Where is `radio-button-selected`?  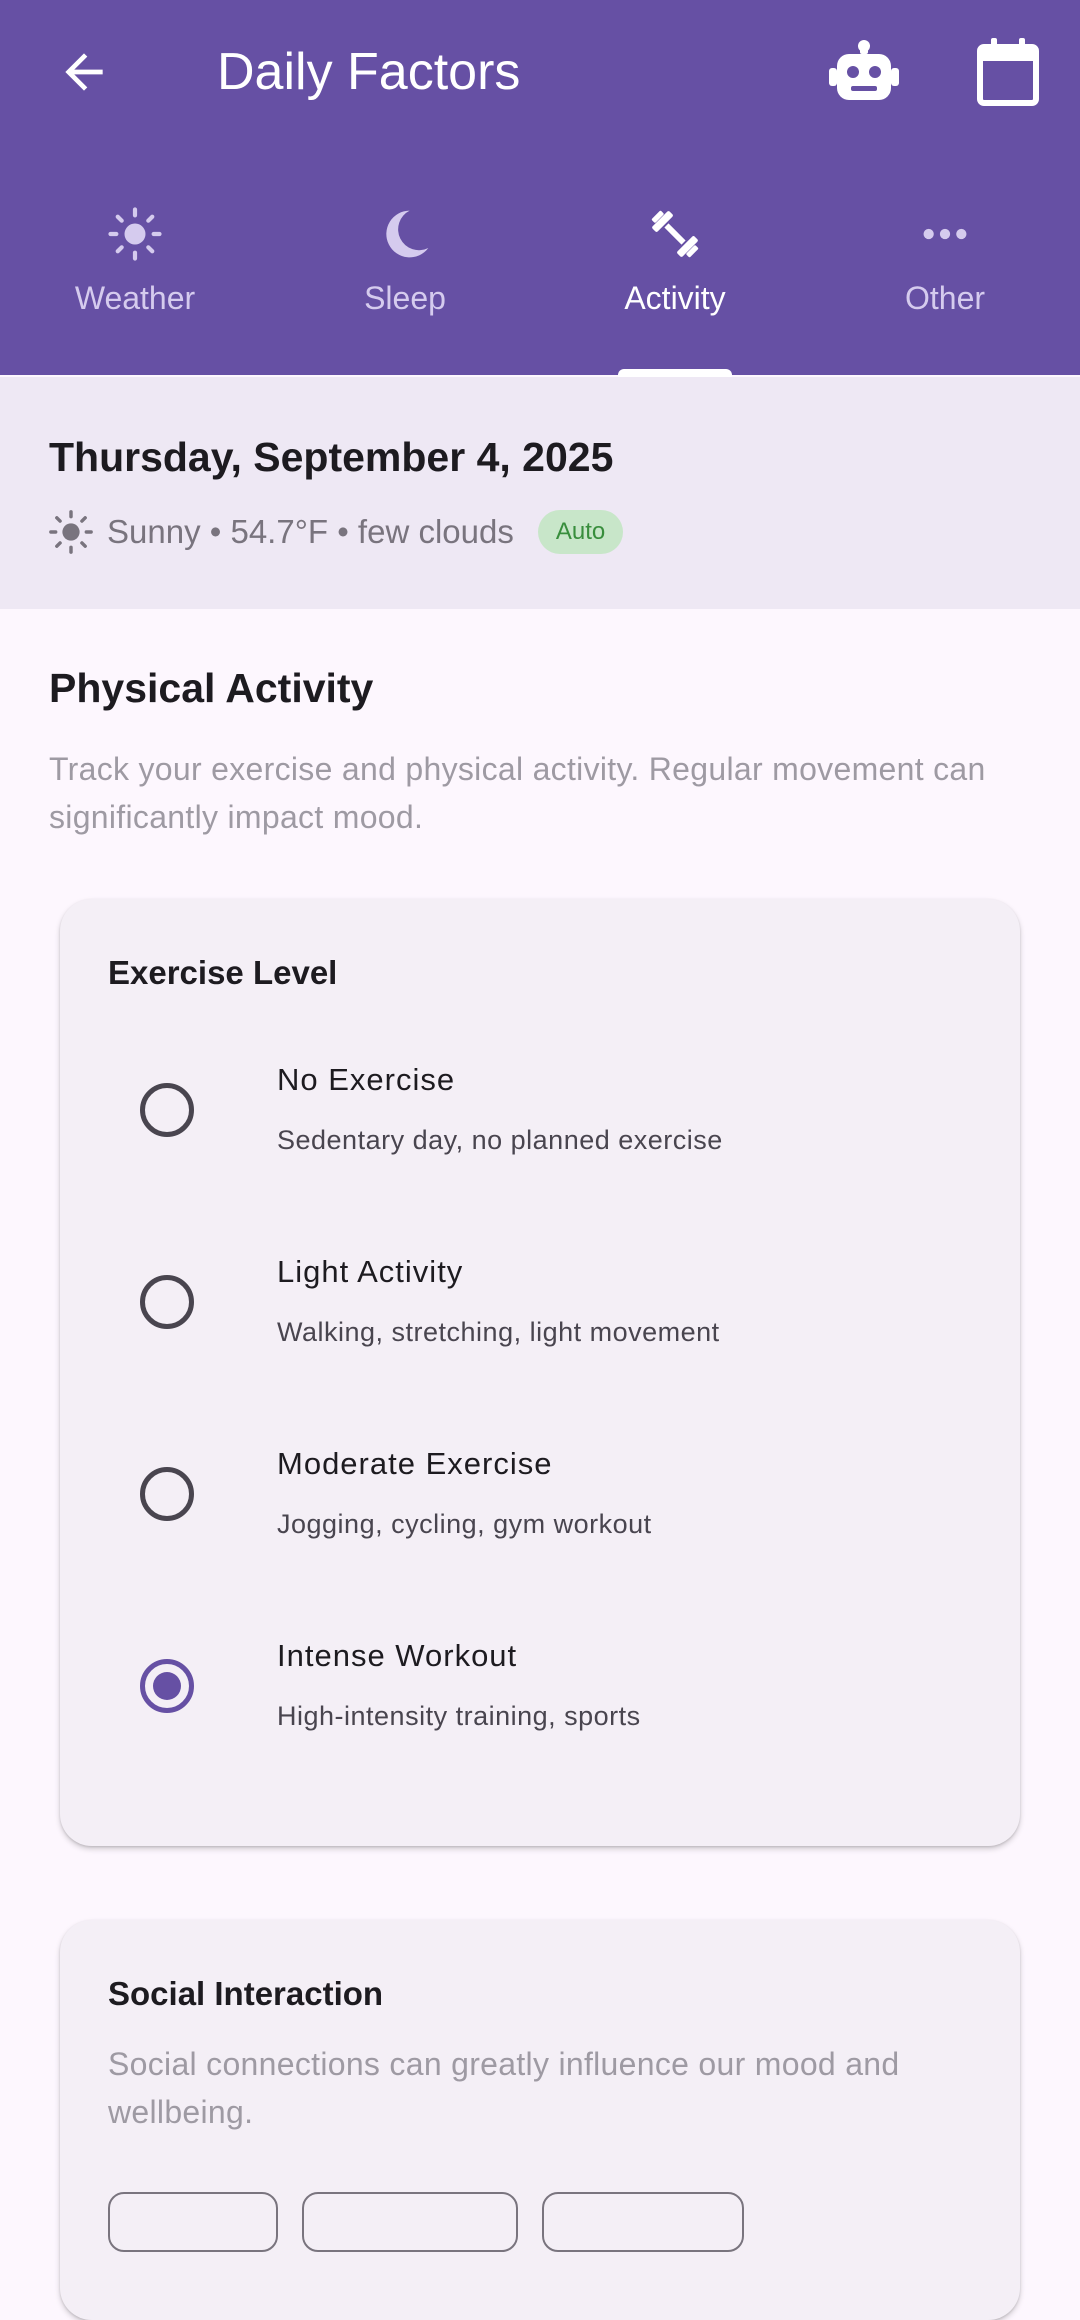 radio-button-selected is located at coordinates (167, 1686).